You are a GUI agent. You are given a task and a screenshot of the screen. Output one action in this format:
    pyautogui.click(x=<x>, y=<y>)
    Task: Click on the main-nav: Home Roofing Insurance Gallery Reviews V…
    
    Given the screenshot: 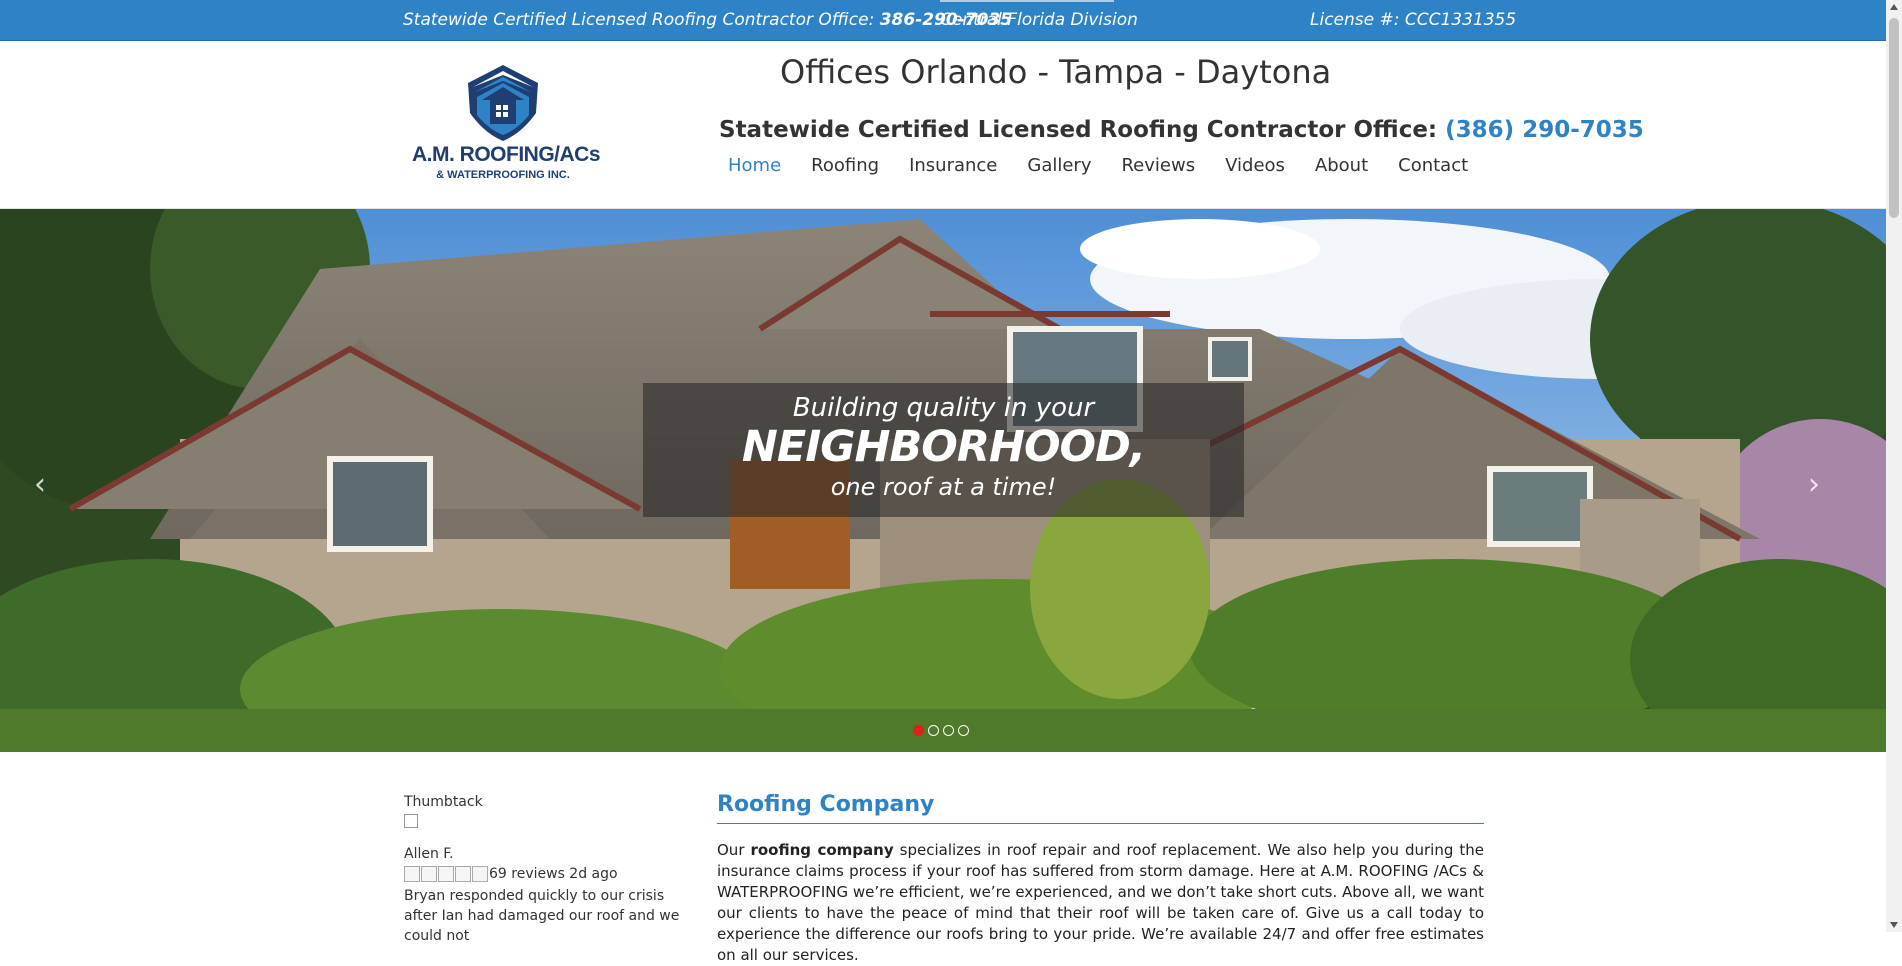 What is the action you would take?
    pyautogui.click(x=1113, y=165)
    